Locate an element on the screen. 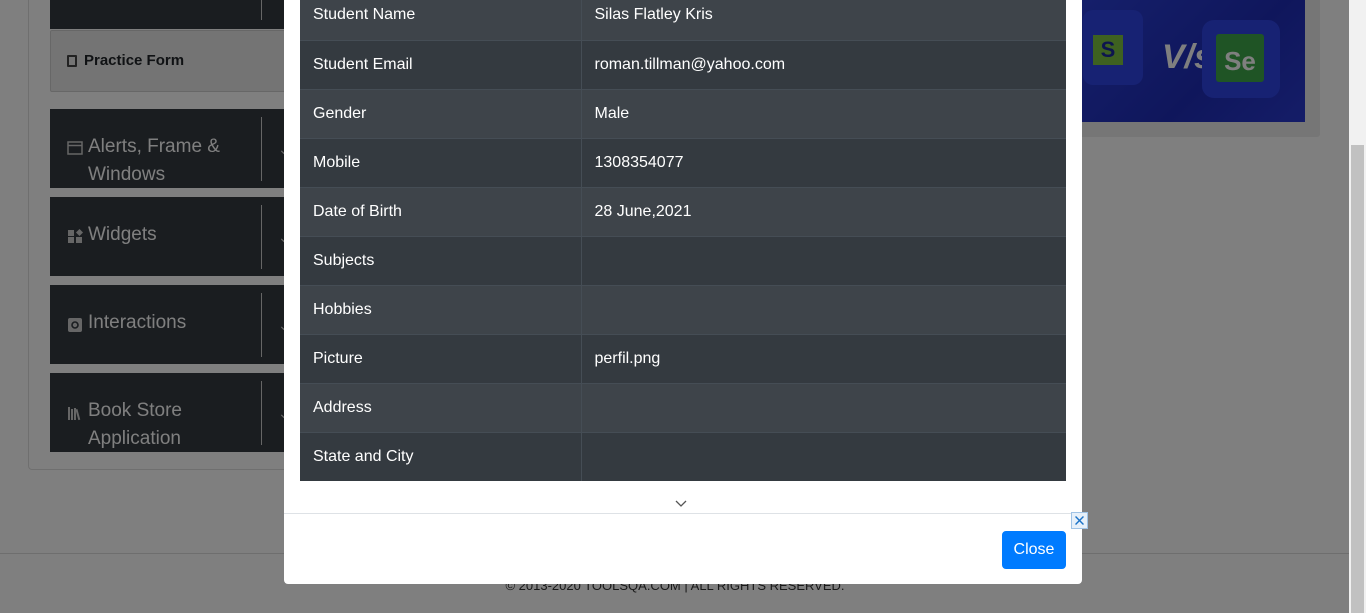  table-row: Gender Male is located at coordinates (683, 113).